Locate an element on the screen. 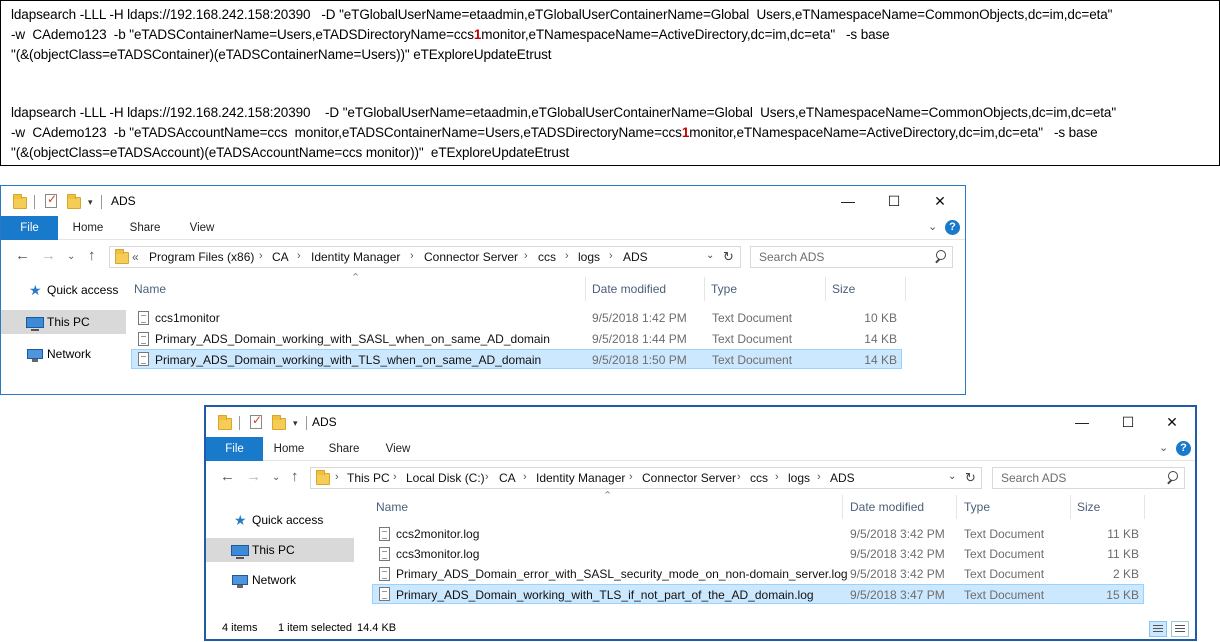 This screenshot has height=642, width=1220. file-type: Text Document is located at coordinates (1004, 554).